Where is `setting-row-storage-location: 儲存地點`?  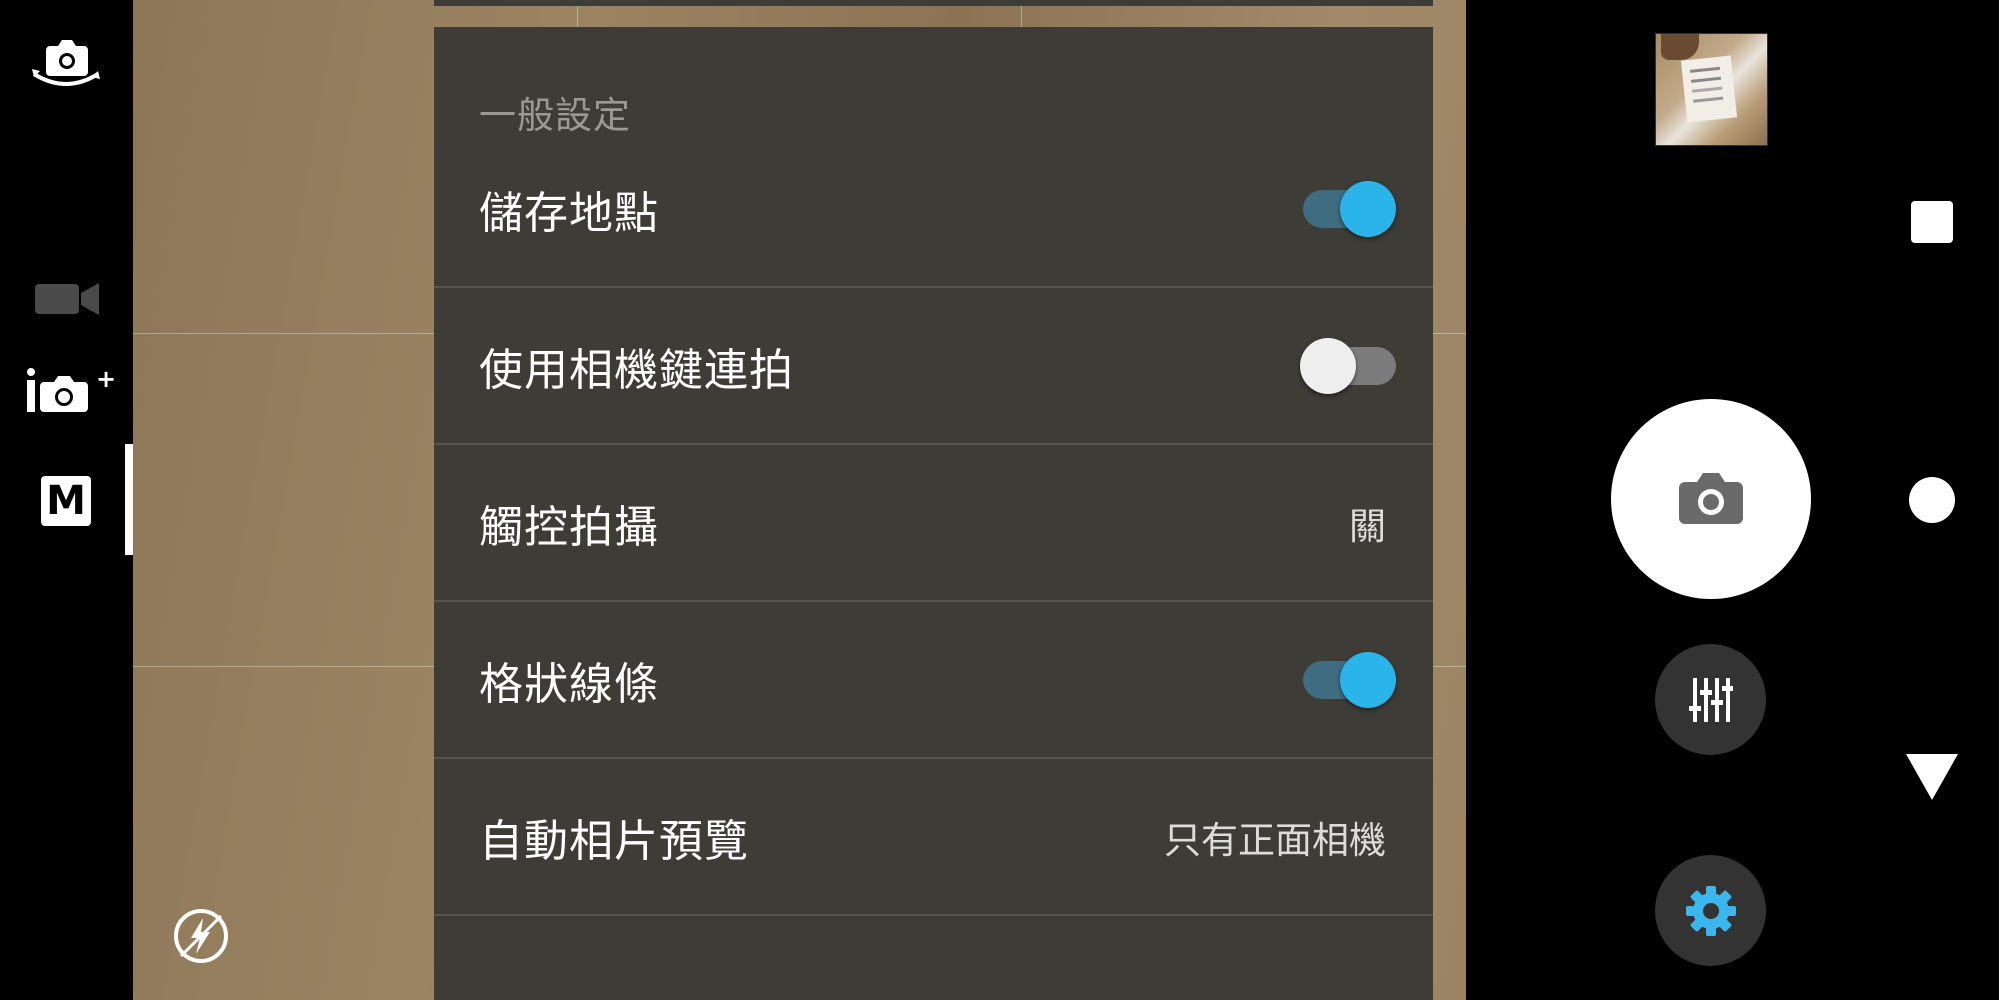 setting-row-storage-location: 儲存地點 is located at coordinates (933, 209).